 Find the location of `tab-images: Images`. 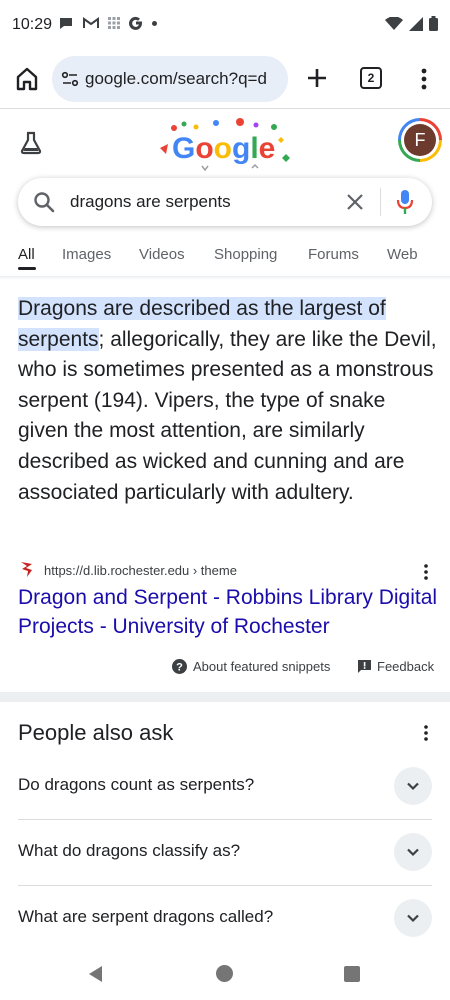

tab-images: Images is located at coordinates (86, 254).